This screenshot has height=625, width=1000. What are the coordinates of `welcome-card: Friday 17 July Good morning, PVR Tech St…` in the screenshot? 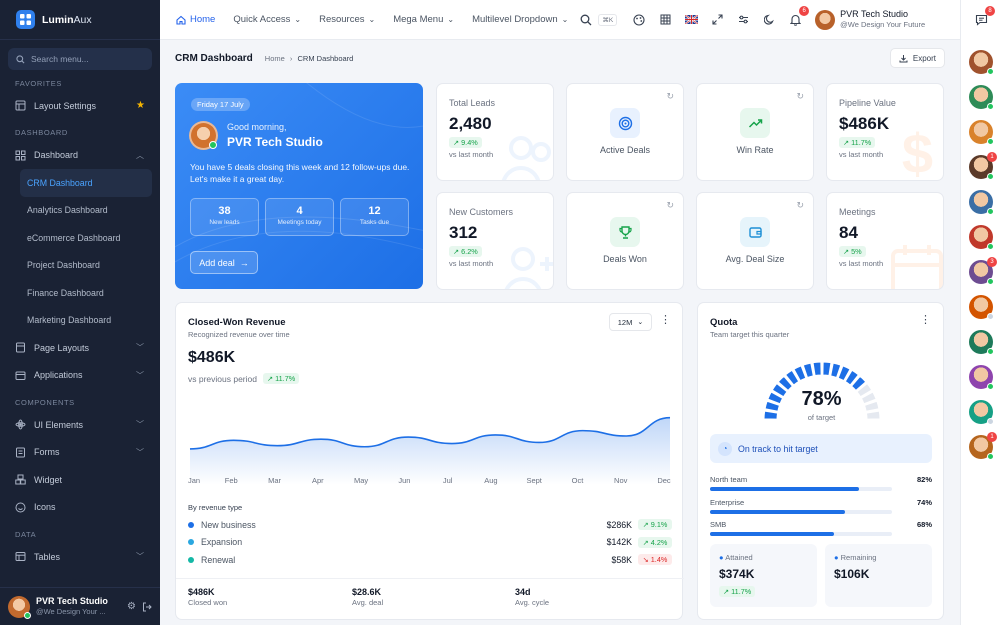 It's located at (299, 186).